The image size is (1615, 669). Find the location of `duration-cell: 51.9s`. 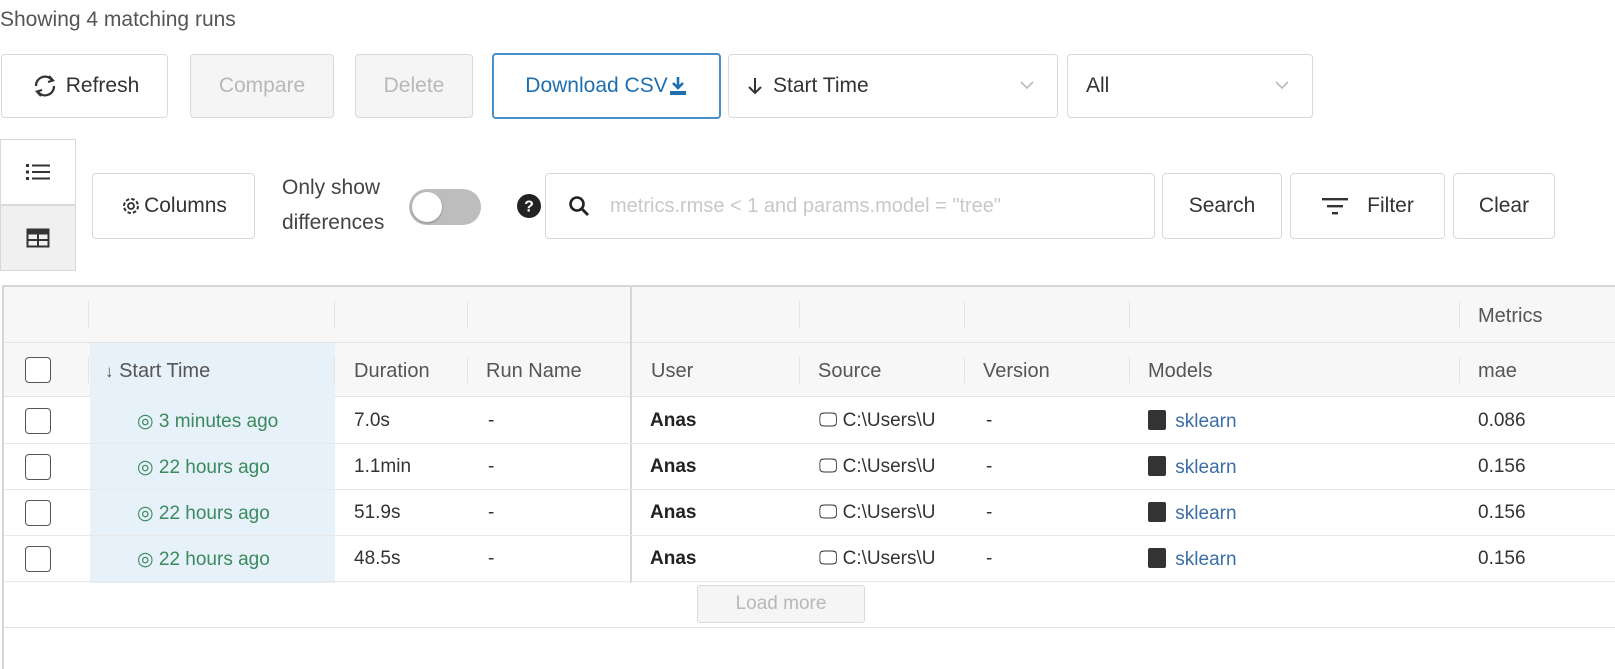

duration-cell: 51.9s is located at coordinates (377, 512).